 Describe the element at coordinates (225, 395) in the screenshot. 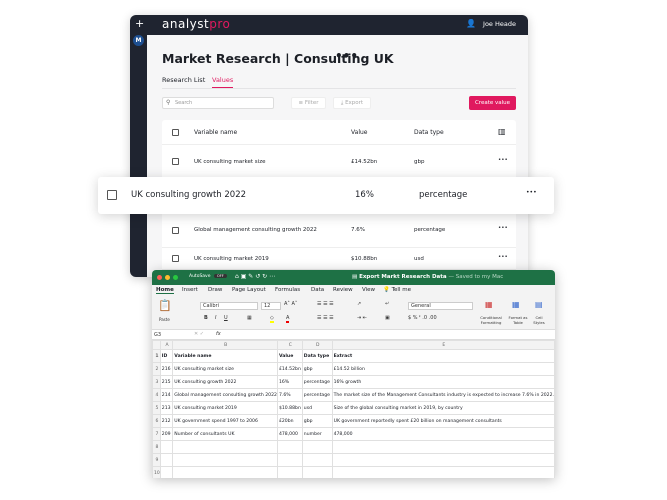

I see `cell: Global management consulting growth 2022` at that location.